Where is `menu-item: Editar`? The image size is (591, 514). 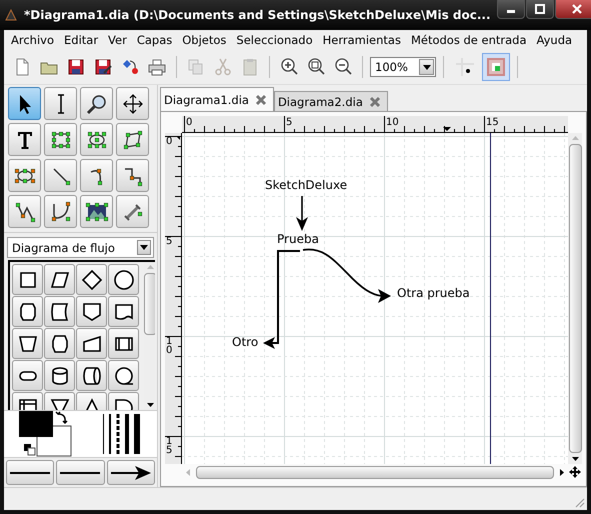 menu-item: Editar is located at coordinates (81, 40).